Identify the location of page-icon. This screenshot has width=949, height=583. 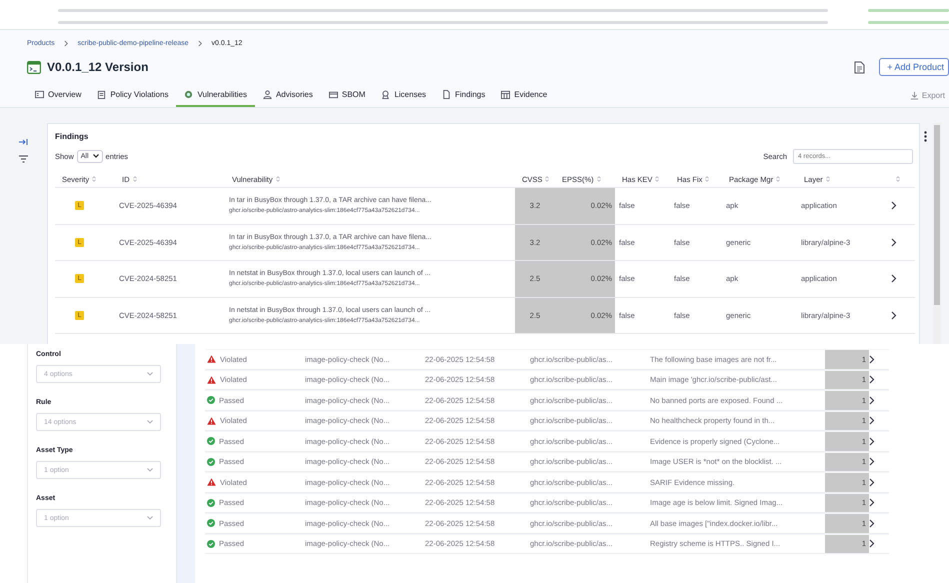
(447, 94).